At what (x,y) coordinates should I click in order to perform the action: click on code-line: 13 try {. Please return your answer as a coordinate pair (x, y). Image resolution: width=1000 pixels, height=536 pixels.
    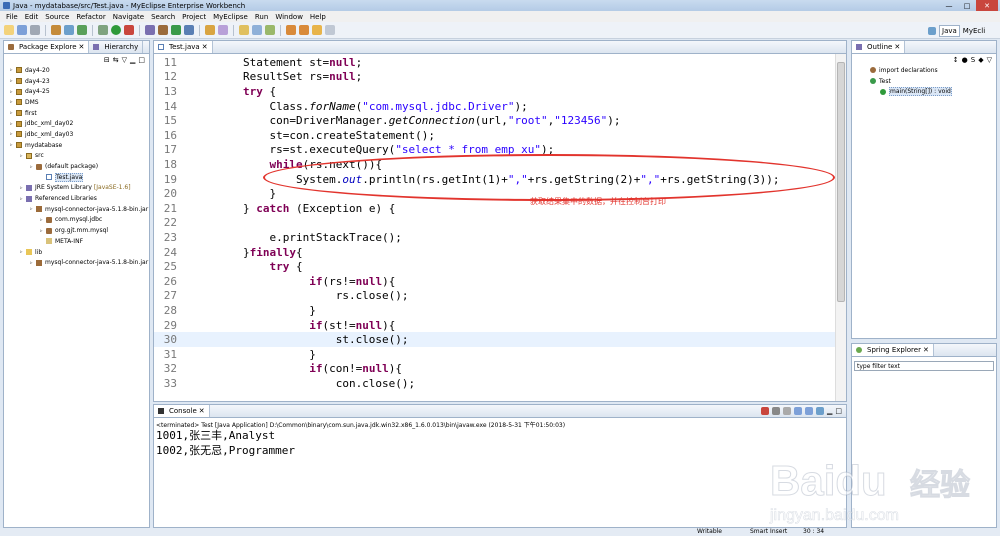
    Looking at the image, I should click on (495, 91).